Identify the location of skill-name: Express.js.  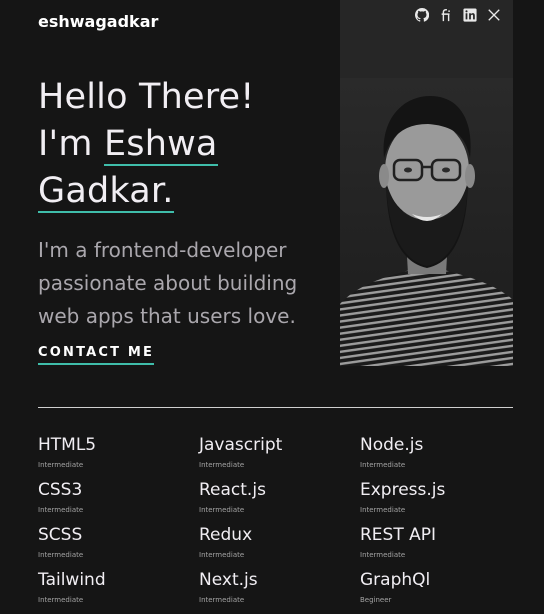
(403, 490).